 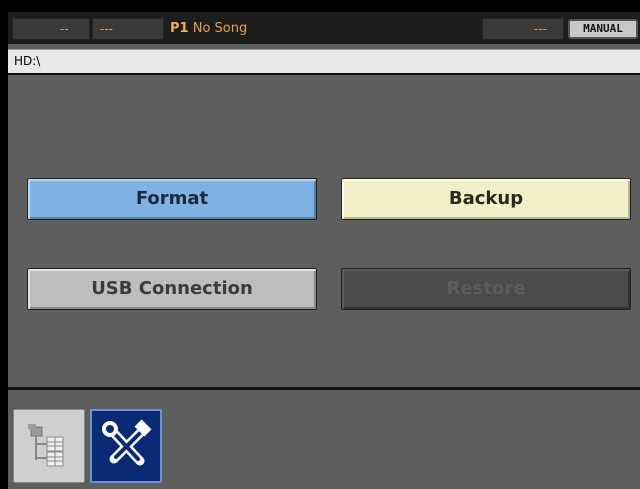 I want to click on restore-button: Restore, so click(x=486, y=289).